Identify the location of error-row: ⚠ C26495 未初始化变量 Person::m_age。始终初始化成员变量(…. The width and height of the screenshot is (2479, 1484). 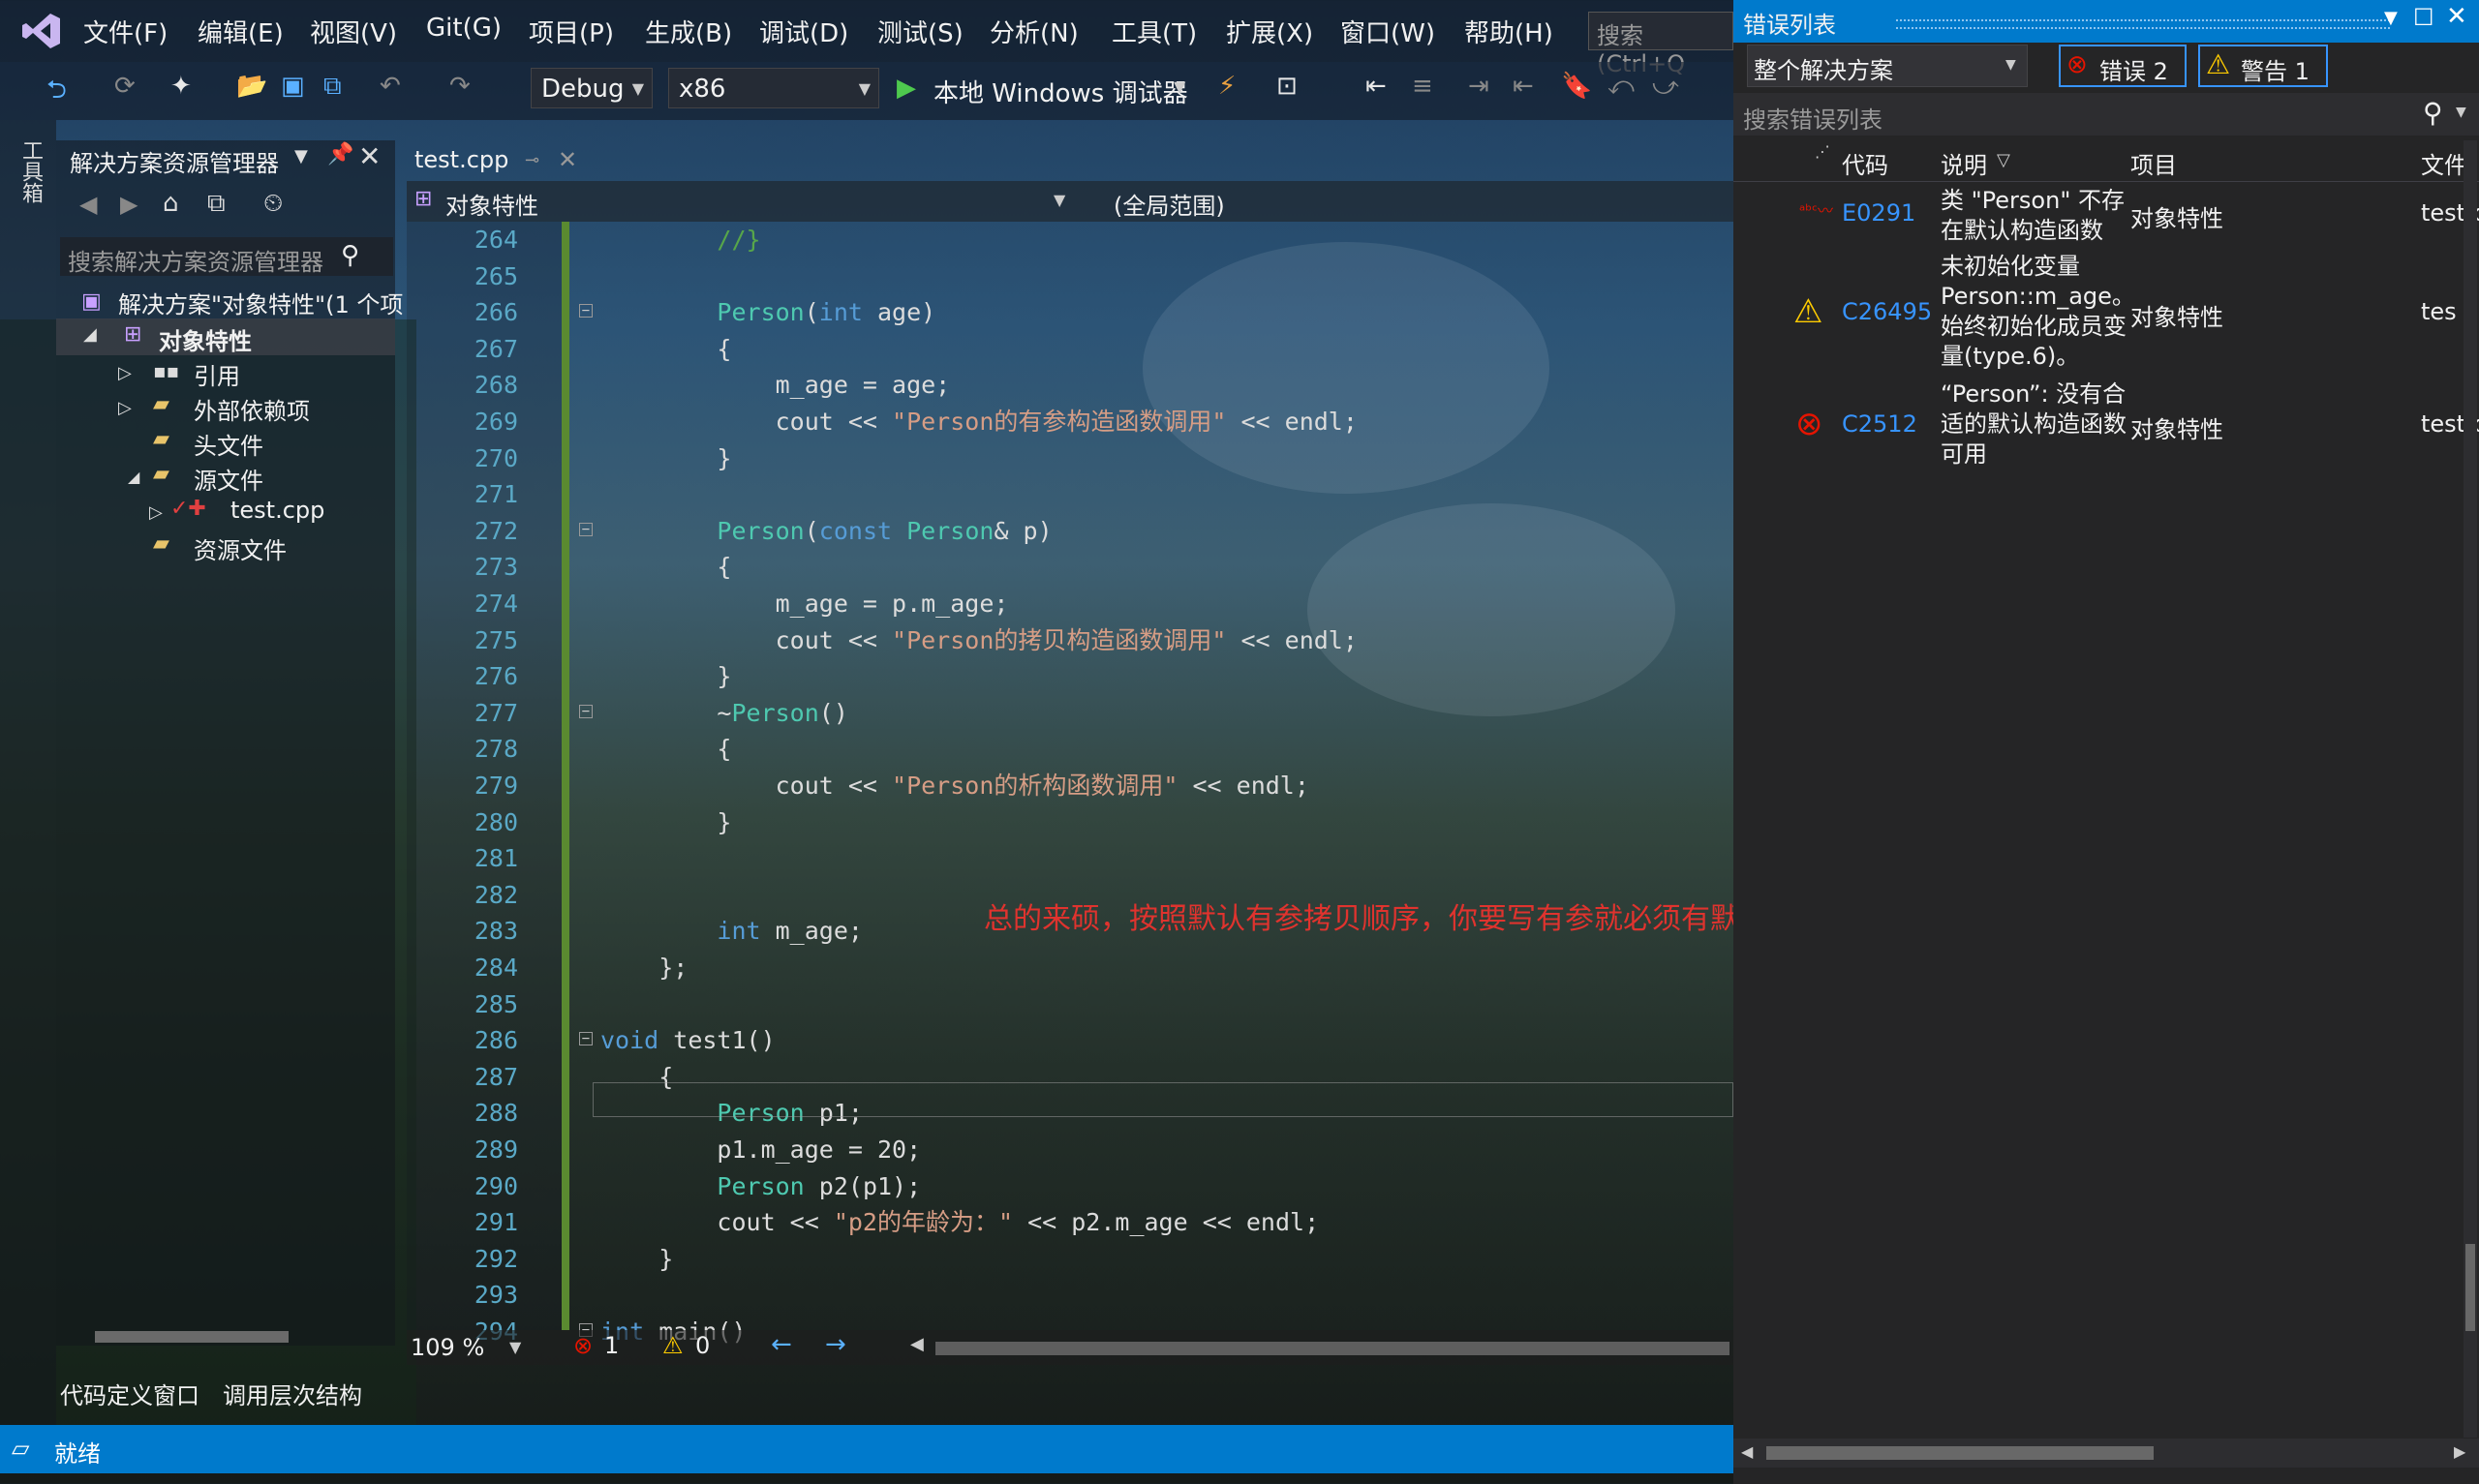
(2106, 314).